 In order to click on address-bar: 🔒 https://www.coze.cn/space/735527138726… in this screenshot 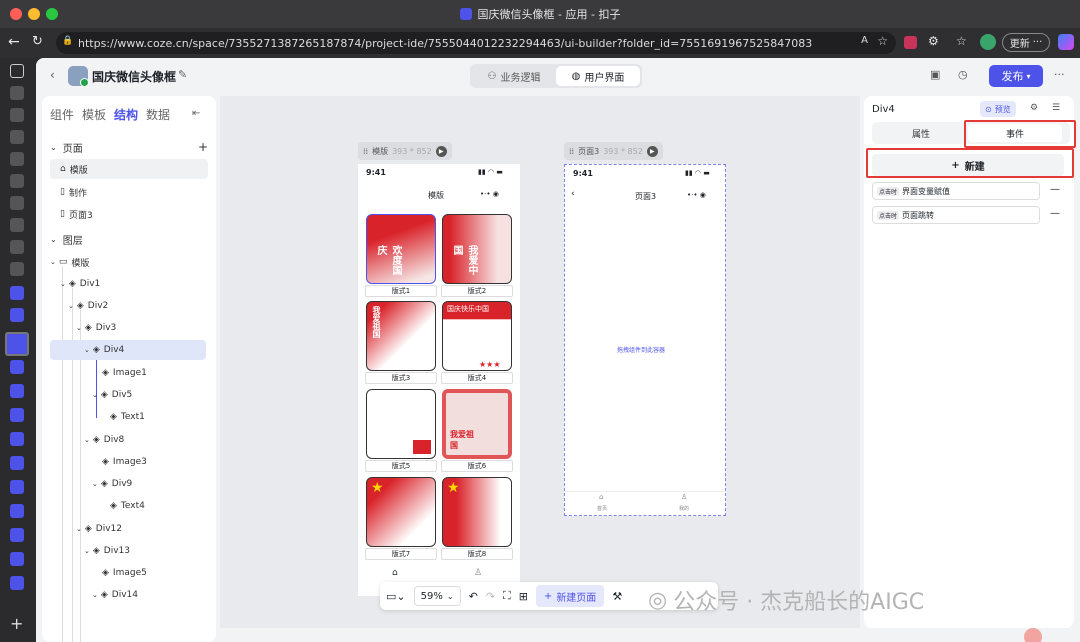, I will do `click(476, 43)`.